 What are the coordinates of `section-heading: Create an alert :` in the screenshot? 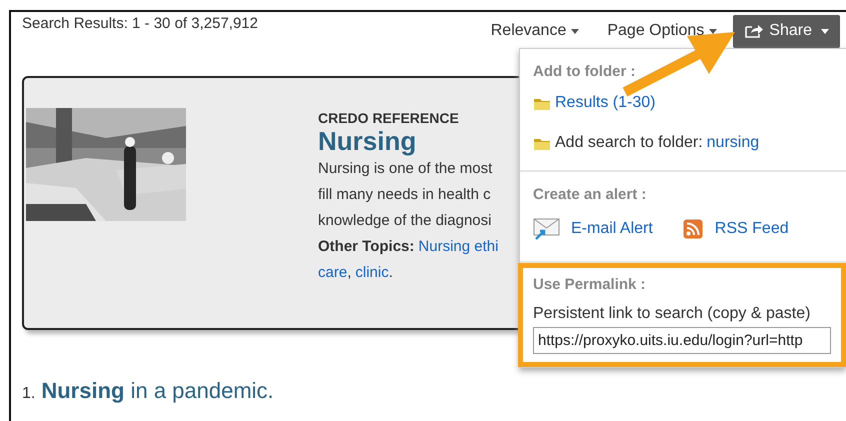 It's located at (590, 194).